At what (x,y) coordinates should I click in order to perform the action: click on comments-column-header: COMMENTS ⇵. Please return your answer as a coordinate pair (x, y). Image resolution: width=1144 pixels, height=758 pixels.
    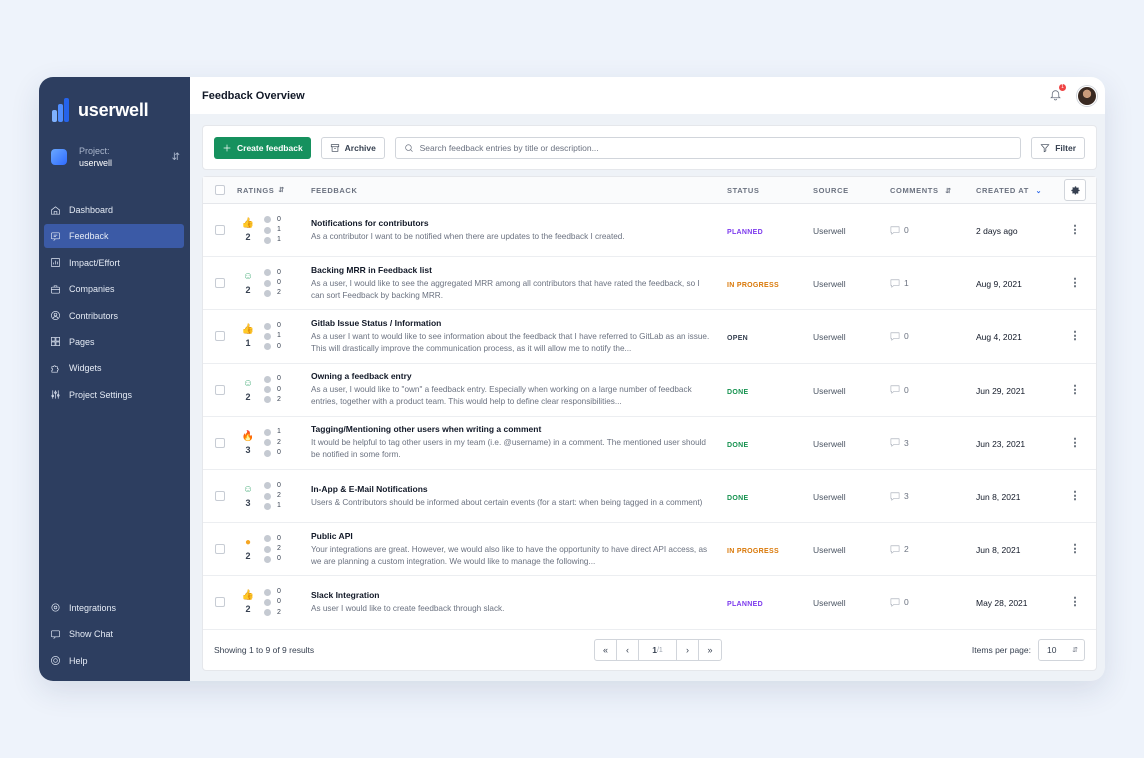
    Looking at the image, I should click on (933, 190).